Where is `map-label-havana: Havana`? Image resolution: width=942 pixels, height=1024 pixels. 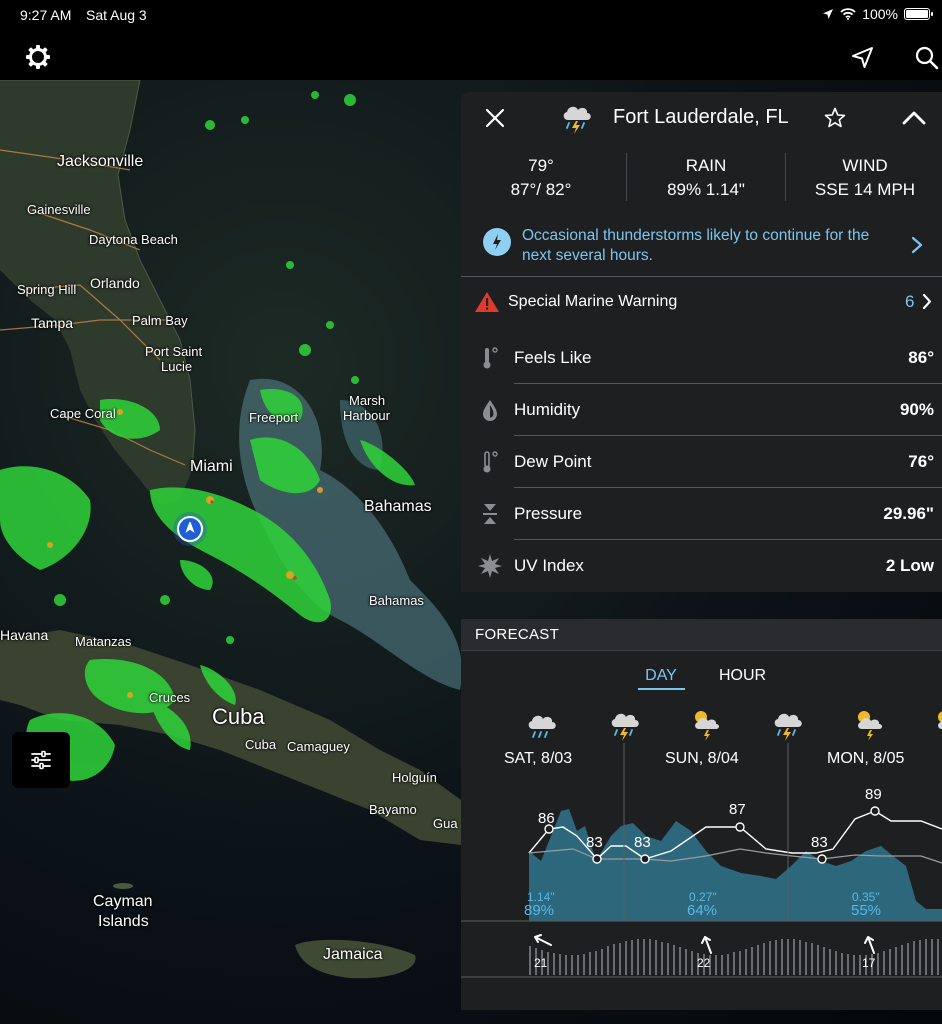 map-label-havana: Havana is located at coordinates (24, 635).